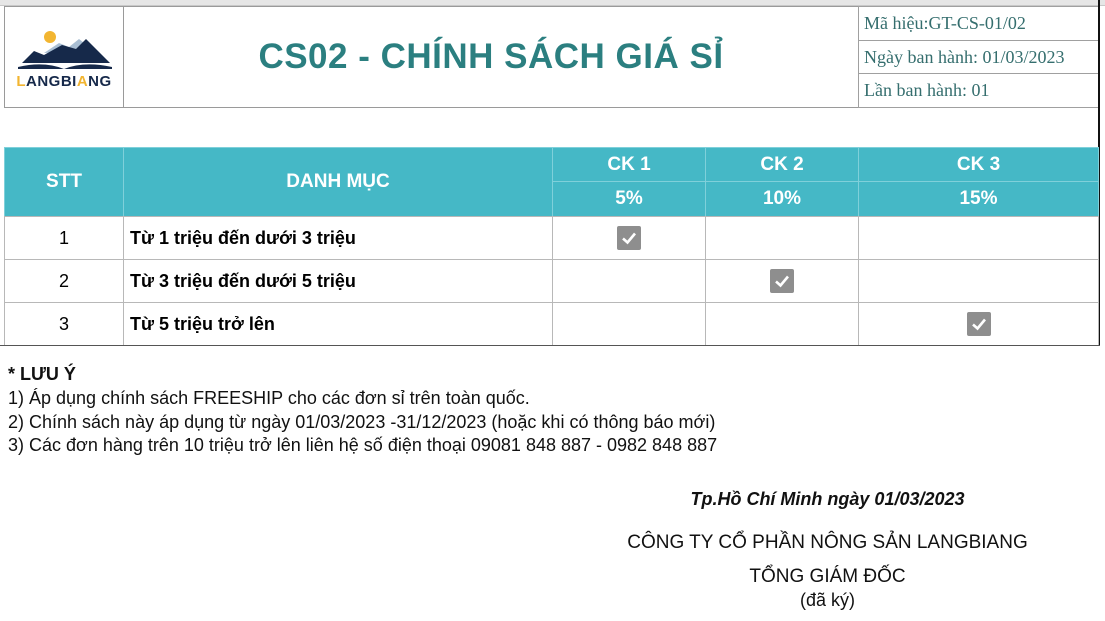 This screenshot has height=621, width=1105. I want to click on place-date: Tp.Hồ Chí Minh ngày 01/03/2023, so click(827, 499).